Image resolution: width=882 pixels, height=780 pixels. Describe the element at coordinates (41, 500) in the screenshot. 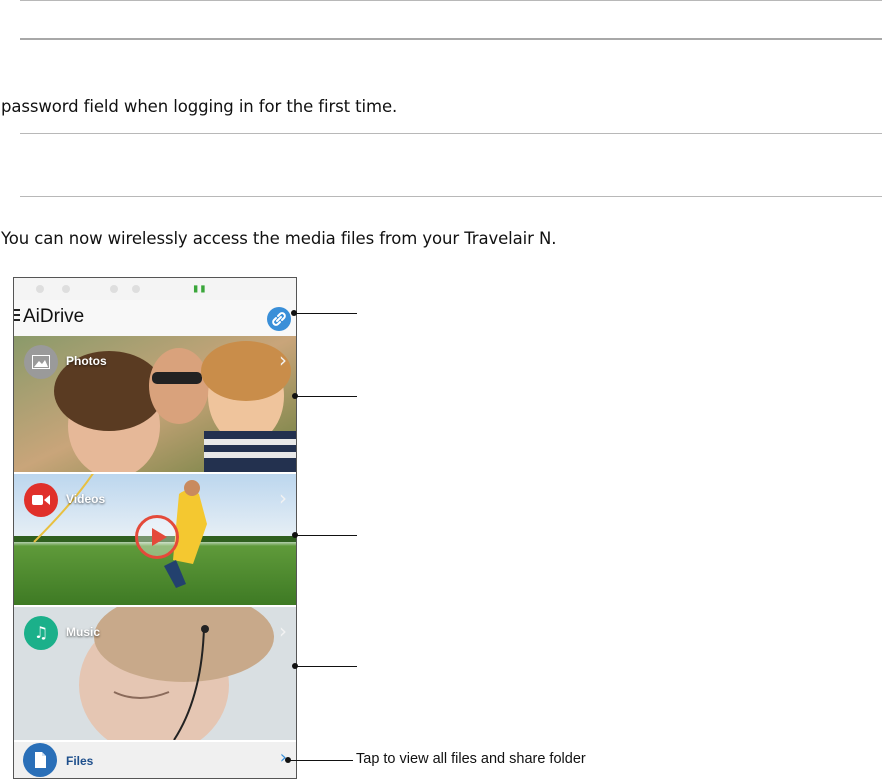

I see `video-camera-icon` at that location.